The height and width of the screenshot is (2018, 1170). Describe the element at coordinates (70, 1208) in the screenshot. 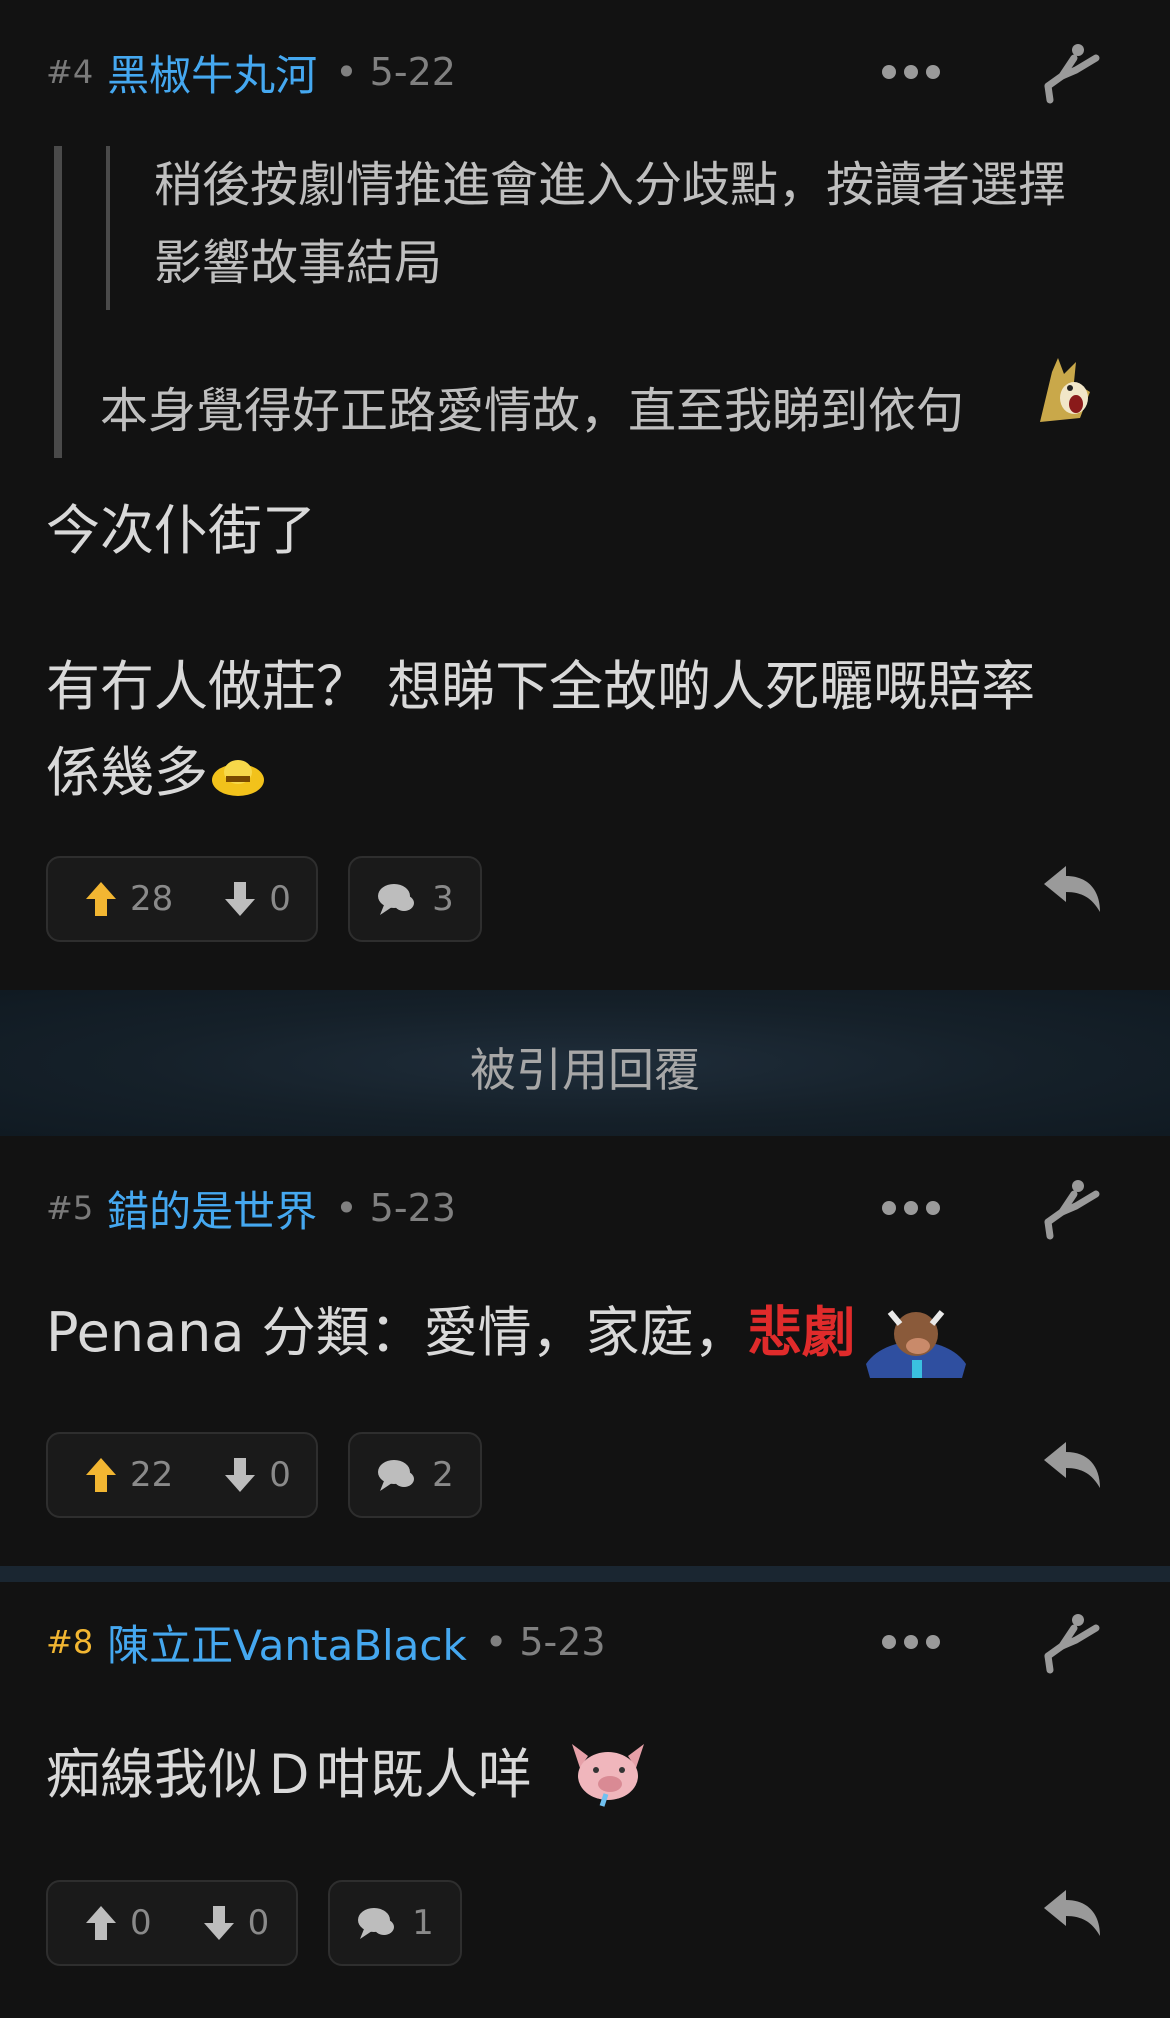

I see `post-number: #5` at that location.